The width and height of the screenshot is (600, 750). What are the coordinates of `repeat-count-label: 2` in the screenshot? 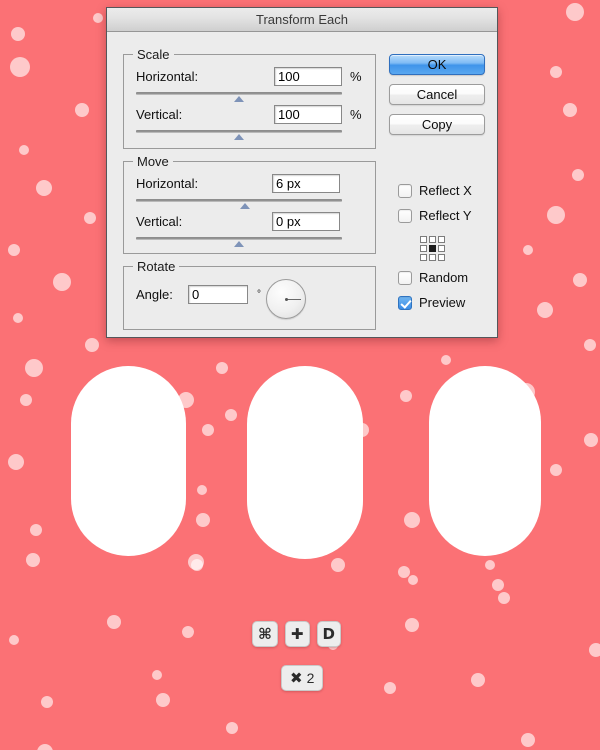 It's located at (310, 678).